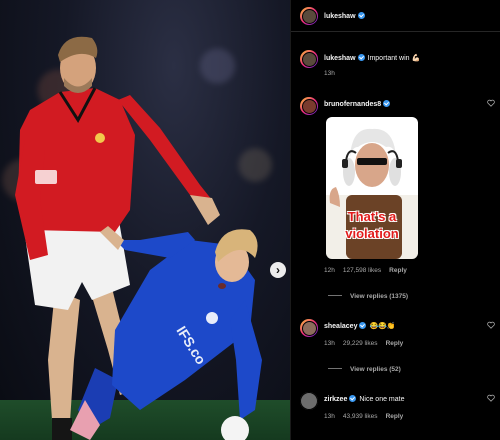 This screenshot has height=440, width=500. I want to click on post-header: lukeshaw, so click(395, 16).